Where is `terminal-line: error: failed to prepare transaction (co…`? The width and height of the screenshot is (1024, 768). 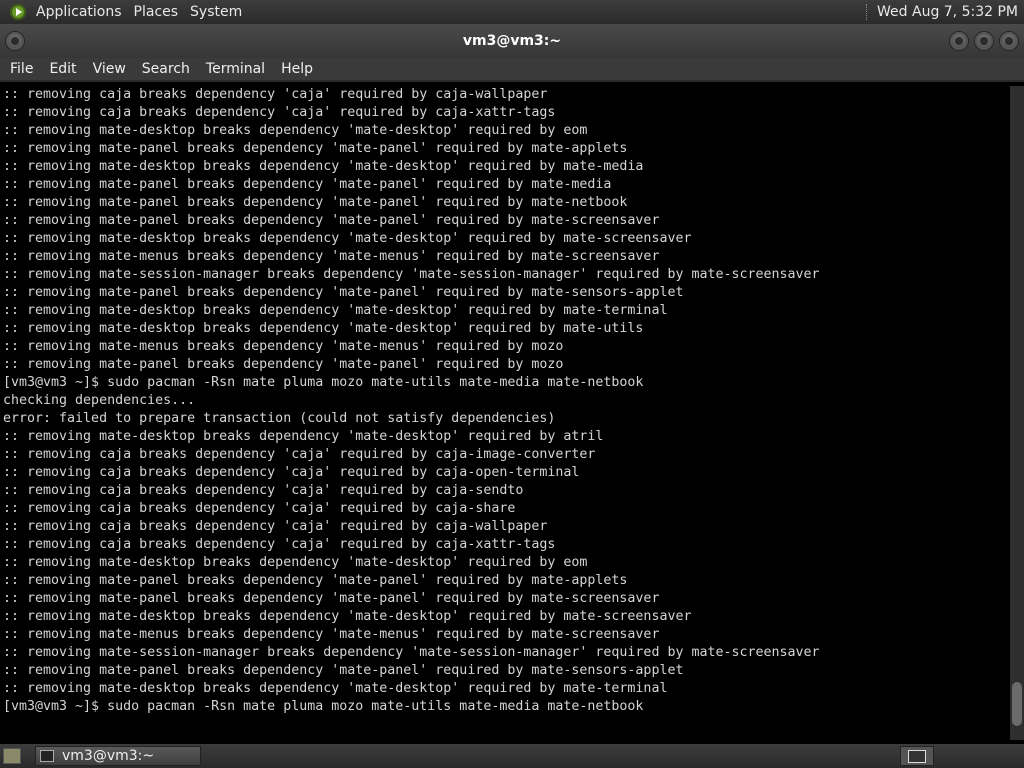
terminal-line: error: failed to prepare transaction (co… is located at coordinates (279, 418).